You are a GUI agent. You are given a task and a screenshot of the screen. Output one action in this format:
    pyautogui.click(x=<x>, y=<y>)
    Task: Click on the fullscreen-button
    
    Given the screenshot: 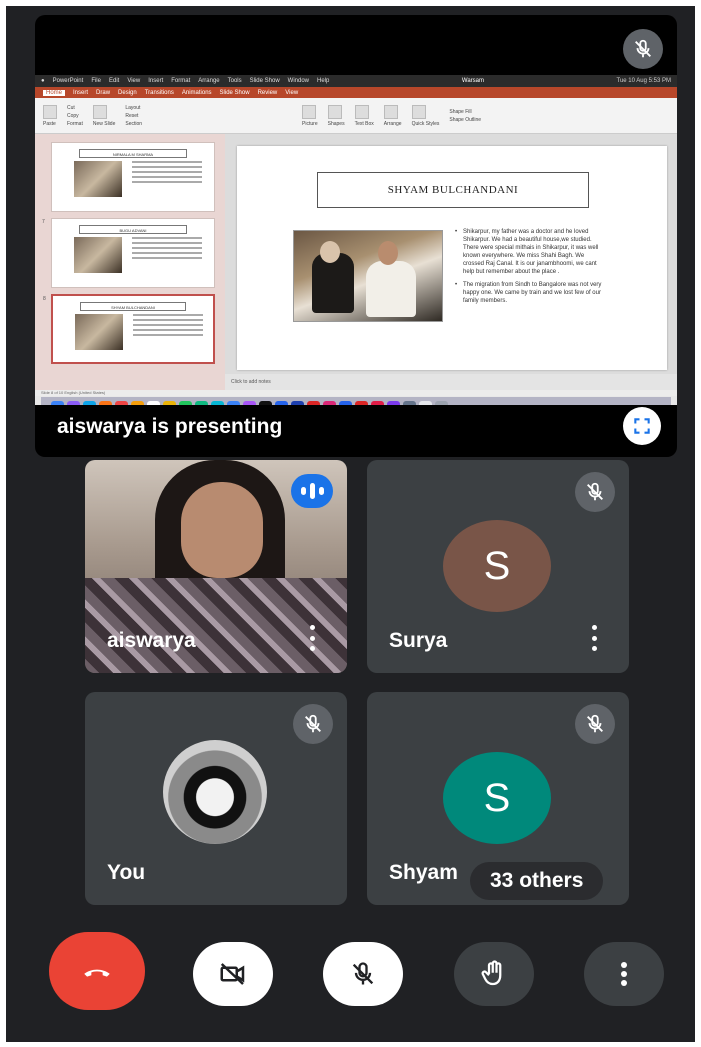 What is the action you would take?
    pyautogui.click(x=642, y=426)
    